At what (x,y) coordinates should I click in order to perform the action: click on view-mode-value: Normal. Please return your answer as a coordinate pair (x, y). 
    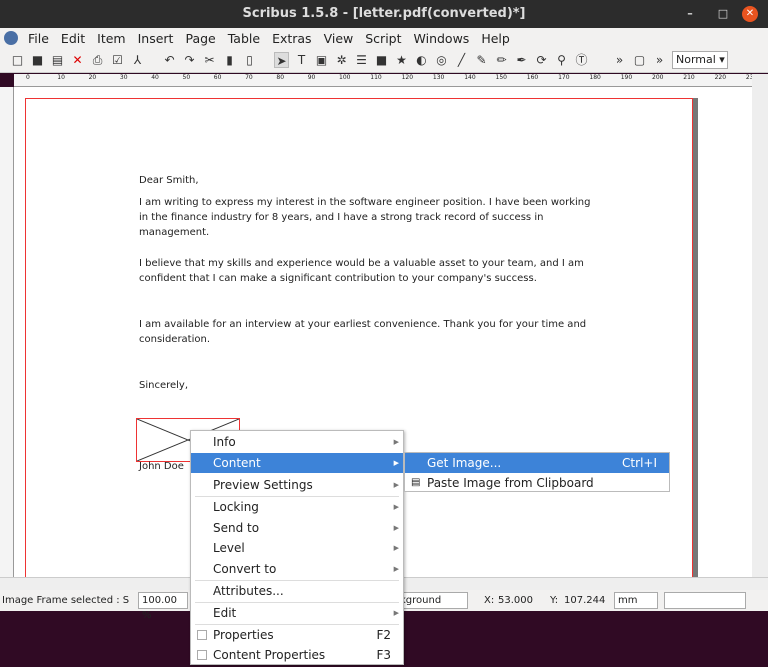
    Looking at the image, I should click on (696, 59).